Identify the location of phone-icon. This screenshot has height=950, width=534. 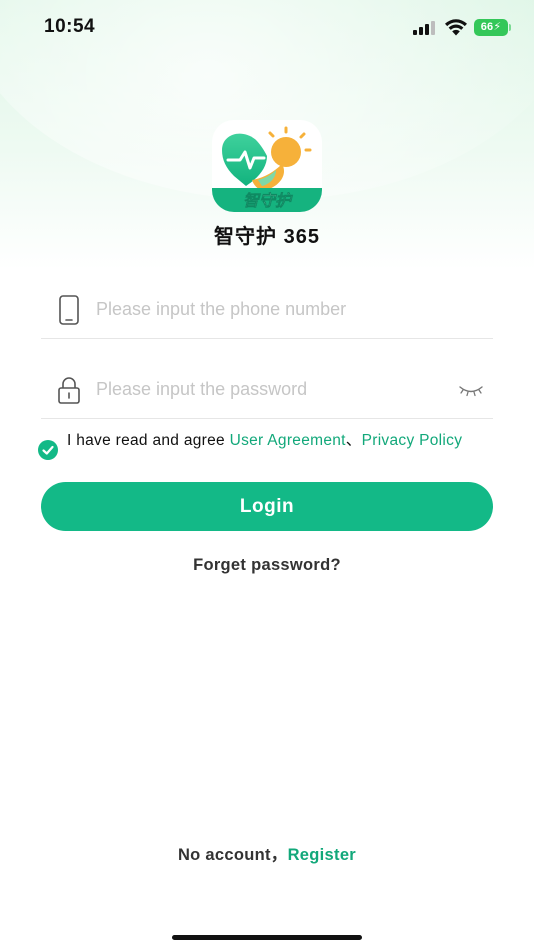
(69, 310).